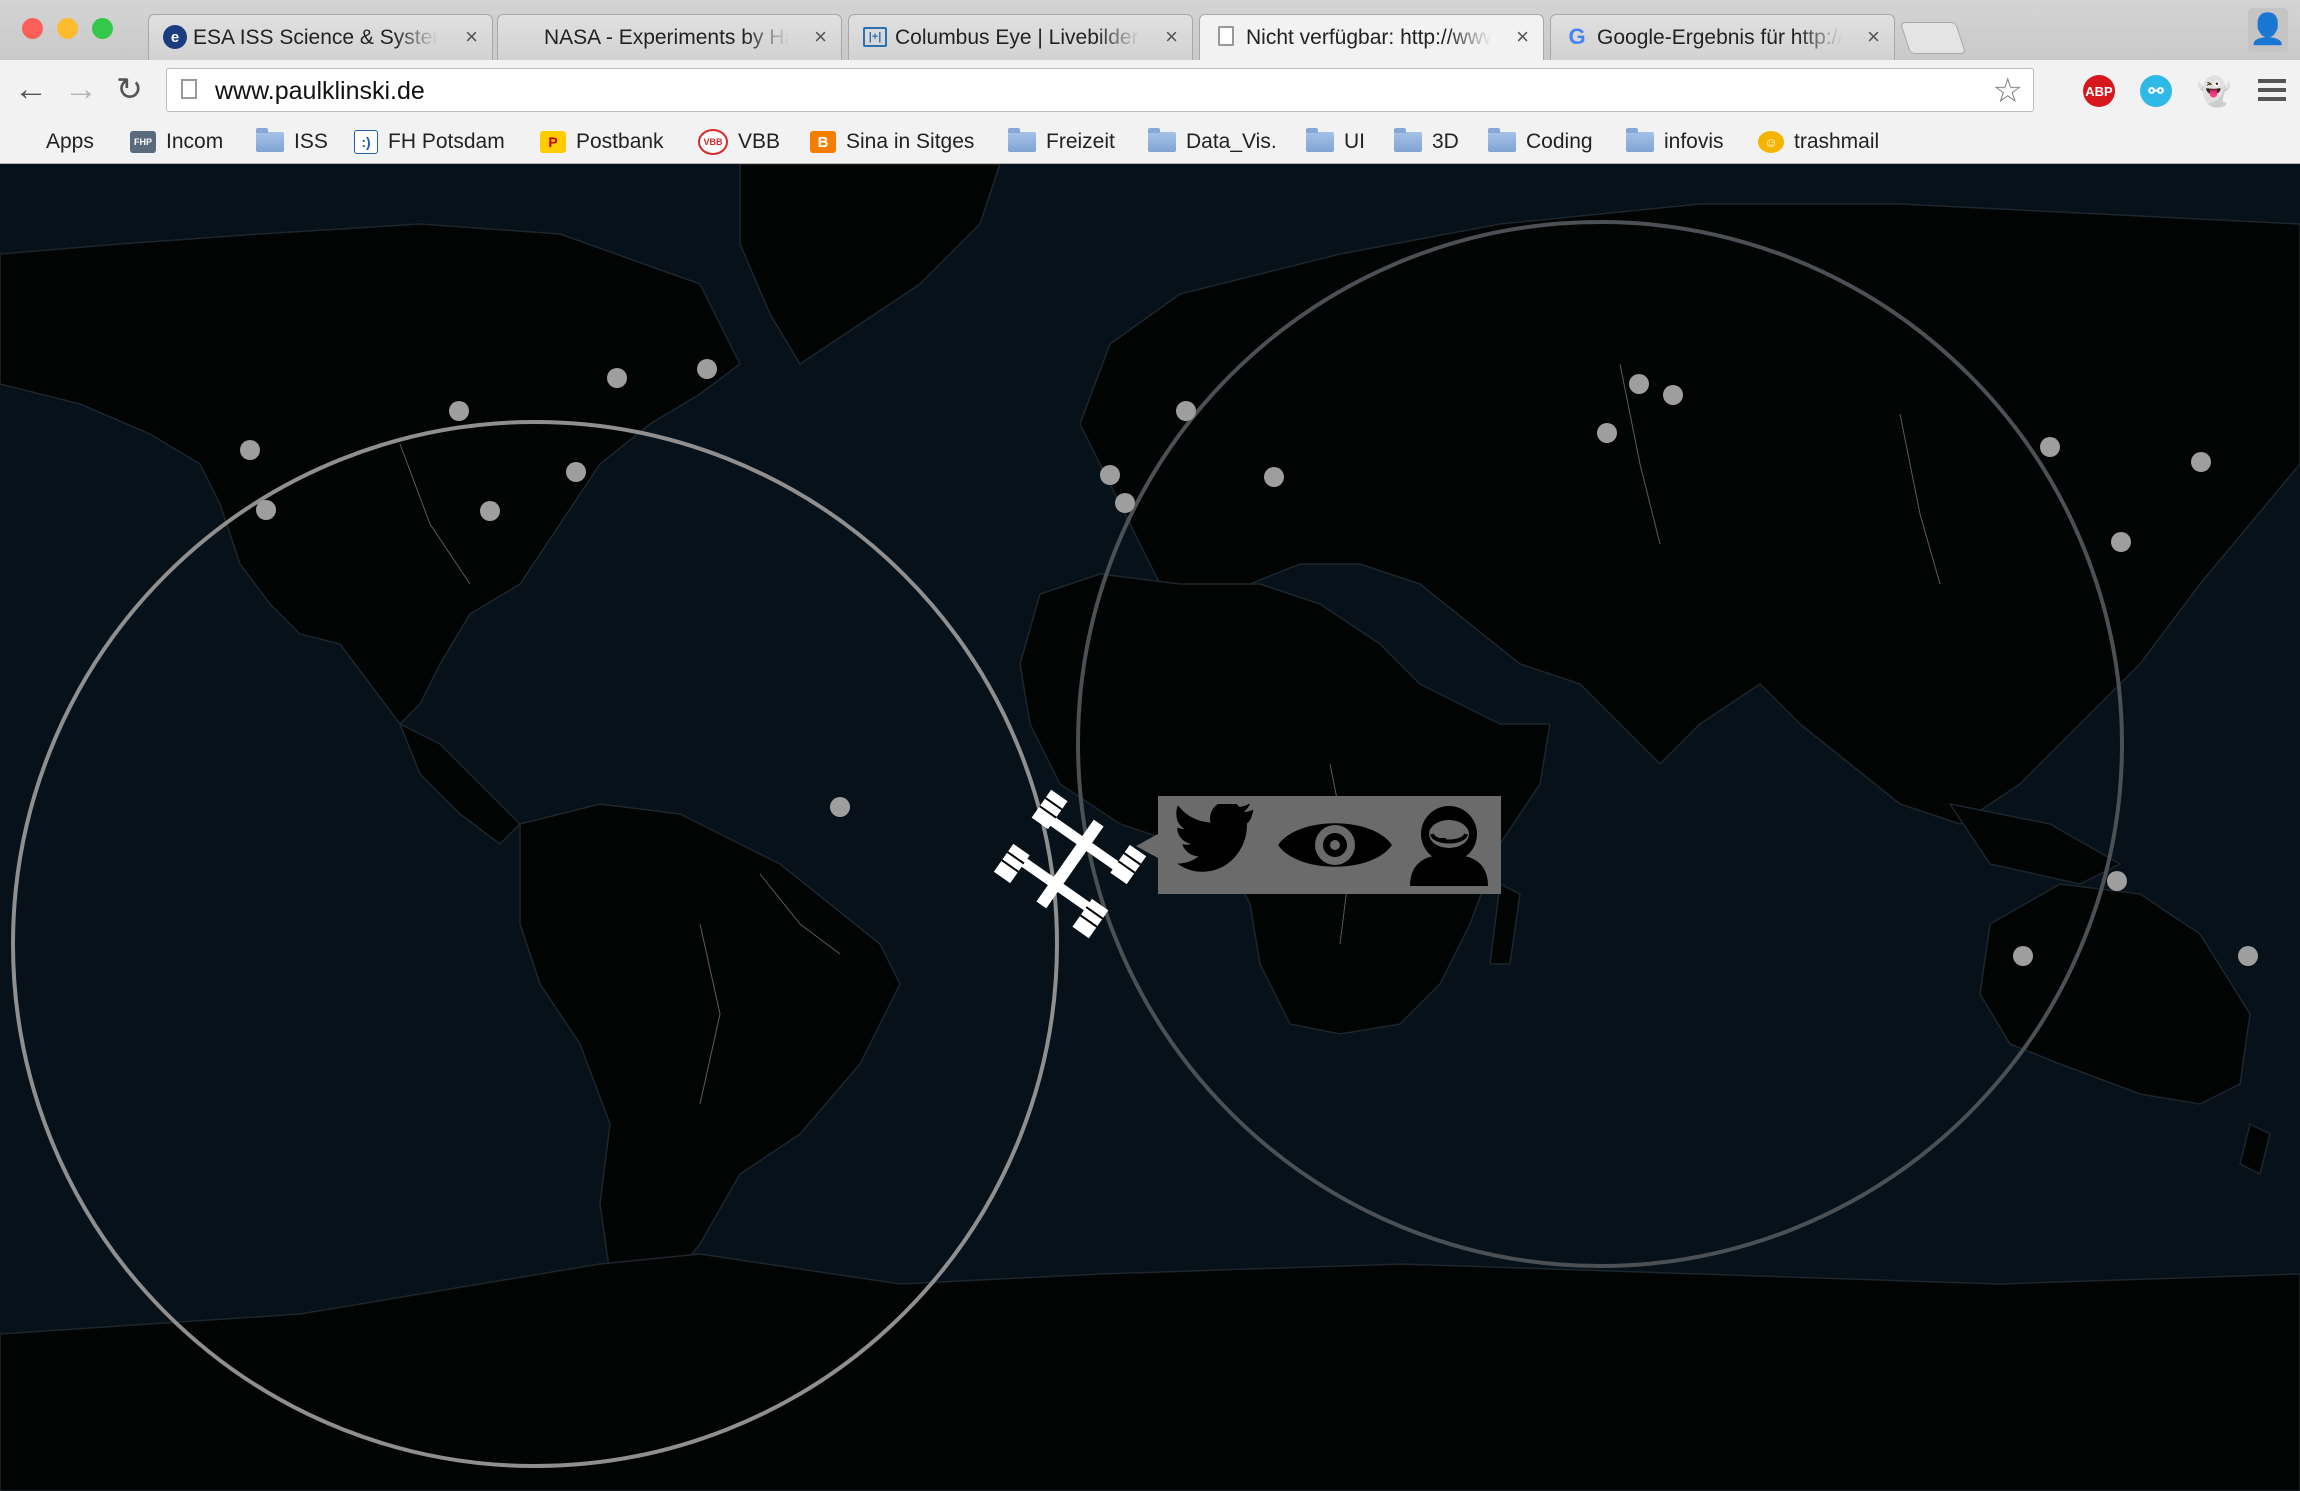 The image size is (2300, 1491). What do you see at coordinates (102, 28) in the screenshot?
I see `maximize-window-button` at bounding box center [102, 28].